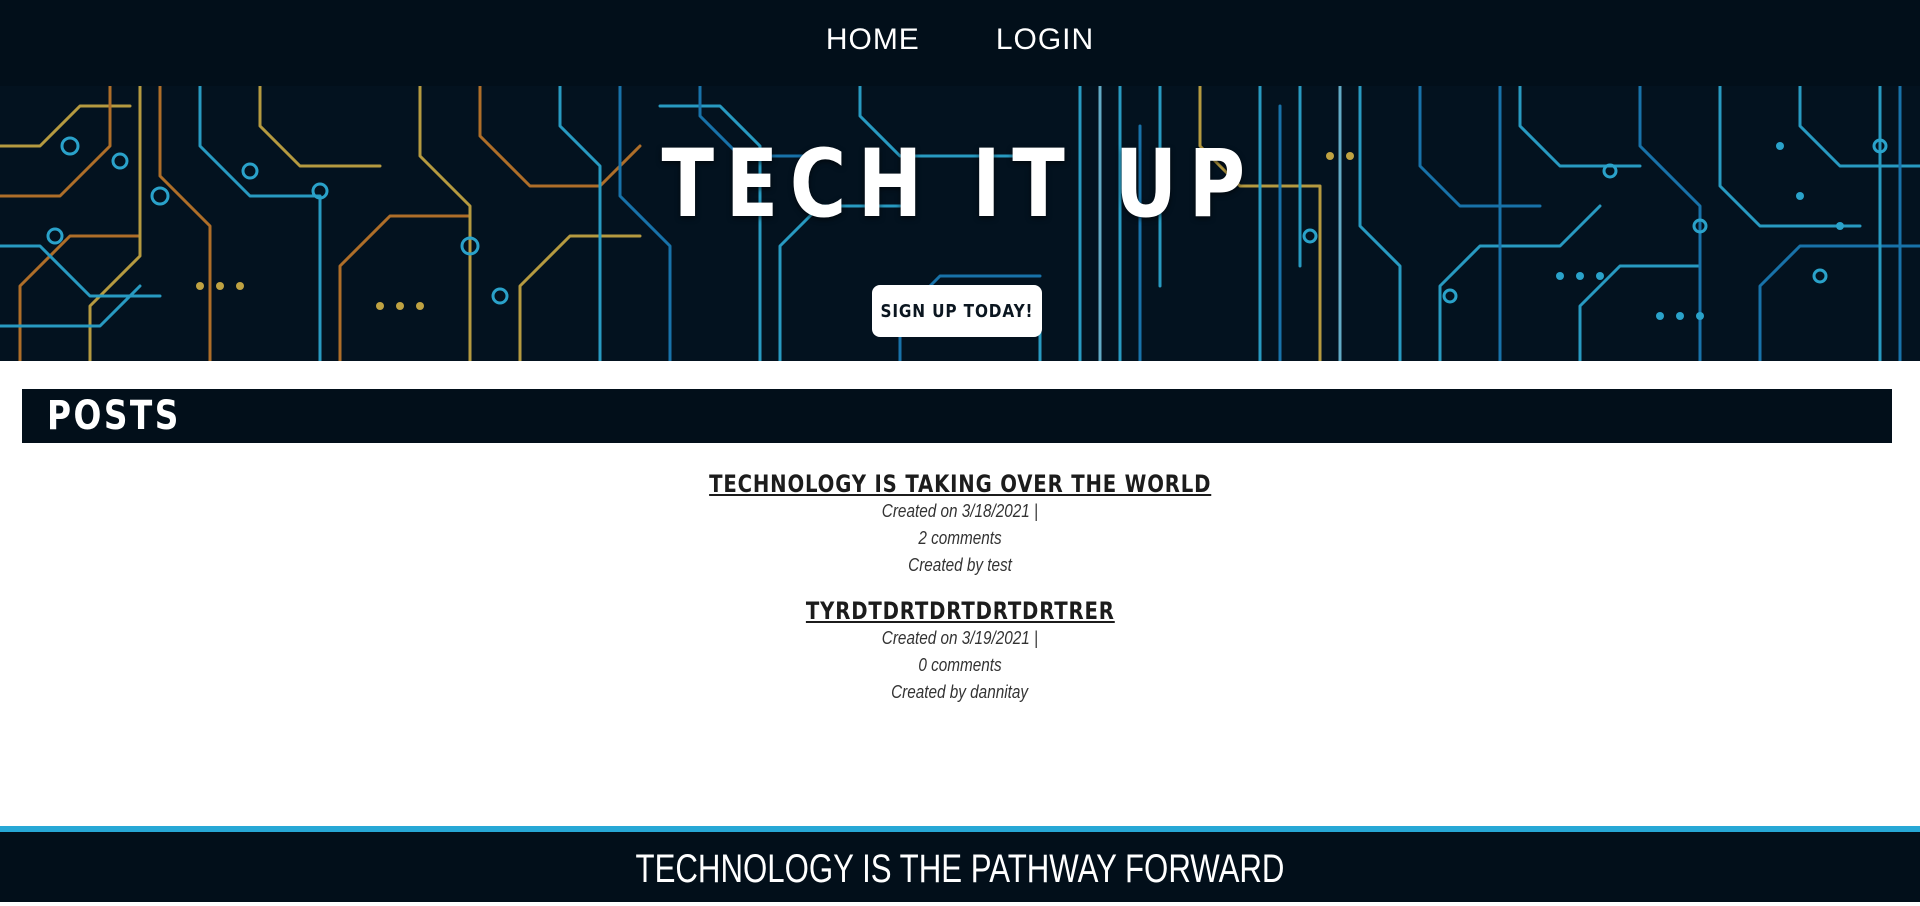 This screenshot has width=1920, height=906. I want to click on post-comments-text: 0 comments, so click(960, 665).